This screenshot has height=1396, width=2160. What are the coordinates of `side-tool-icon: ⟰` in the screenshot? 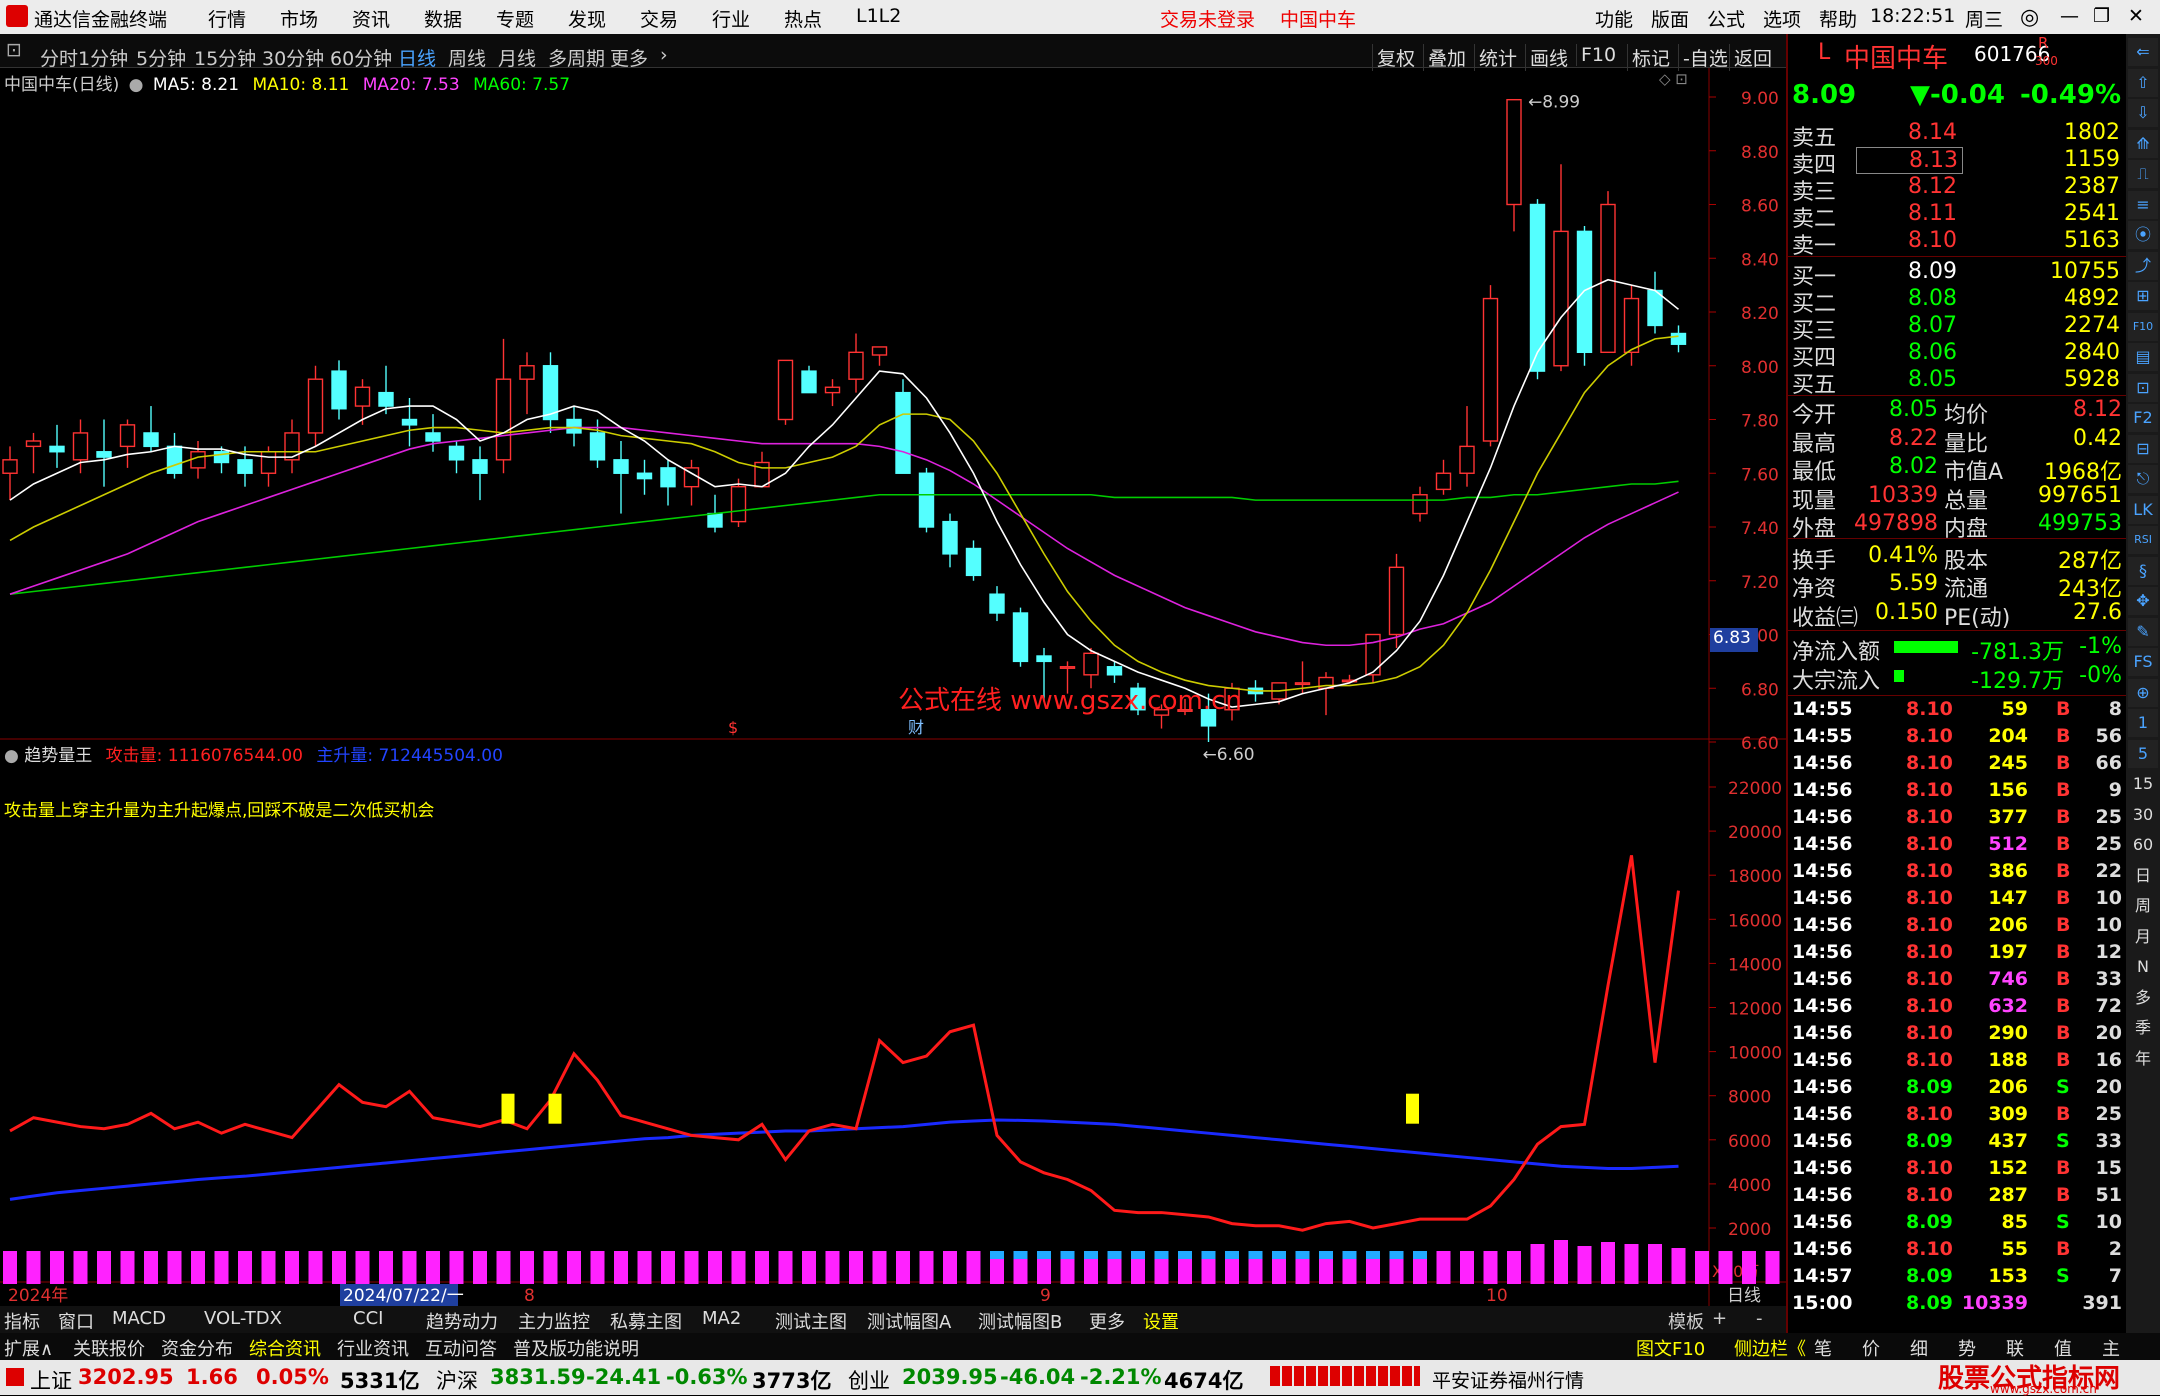 It's located at (2143, 143).